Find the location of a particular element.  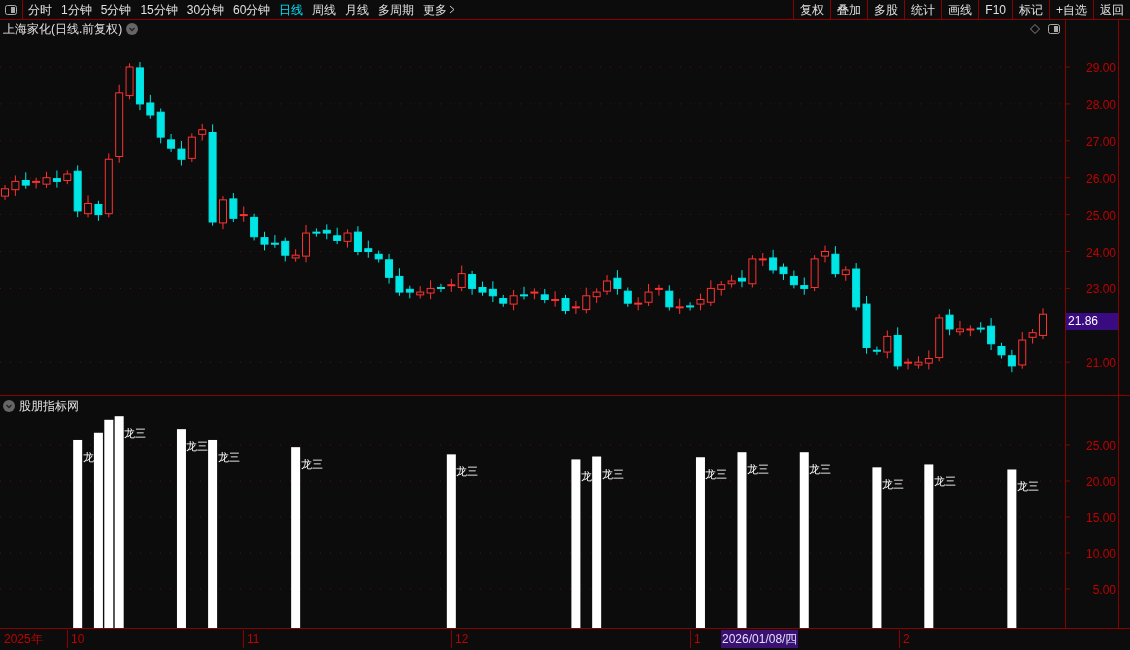

price-tick-label: 25.00 is located at coordinates (1100, 215).